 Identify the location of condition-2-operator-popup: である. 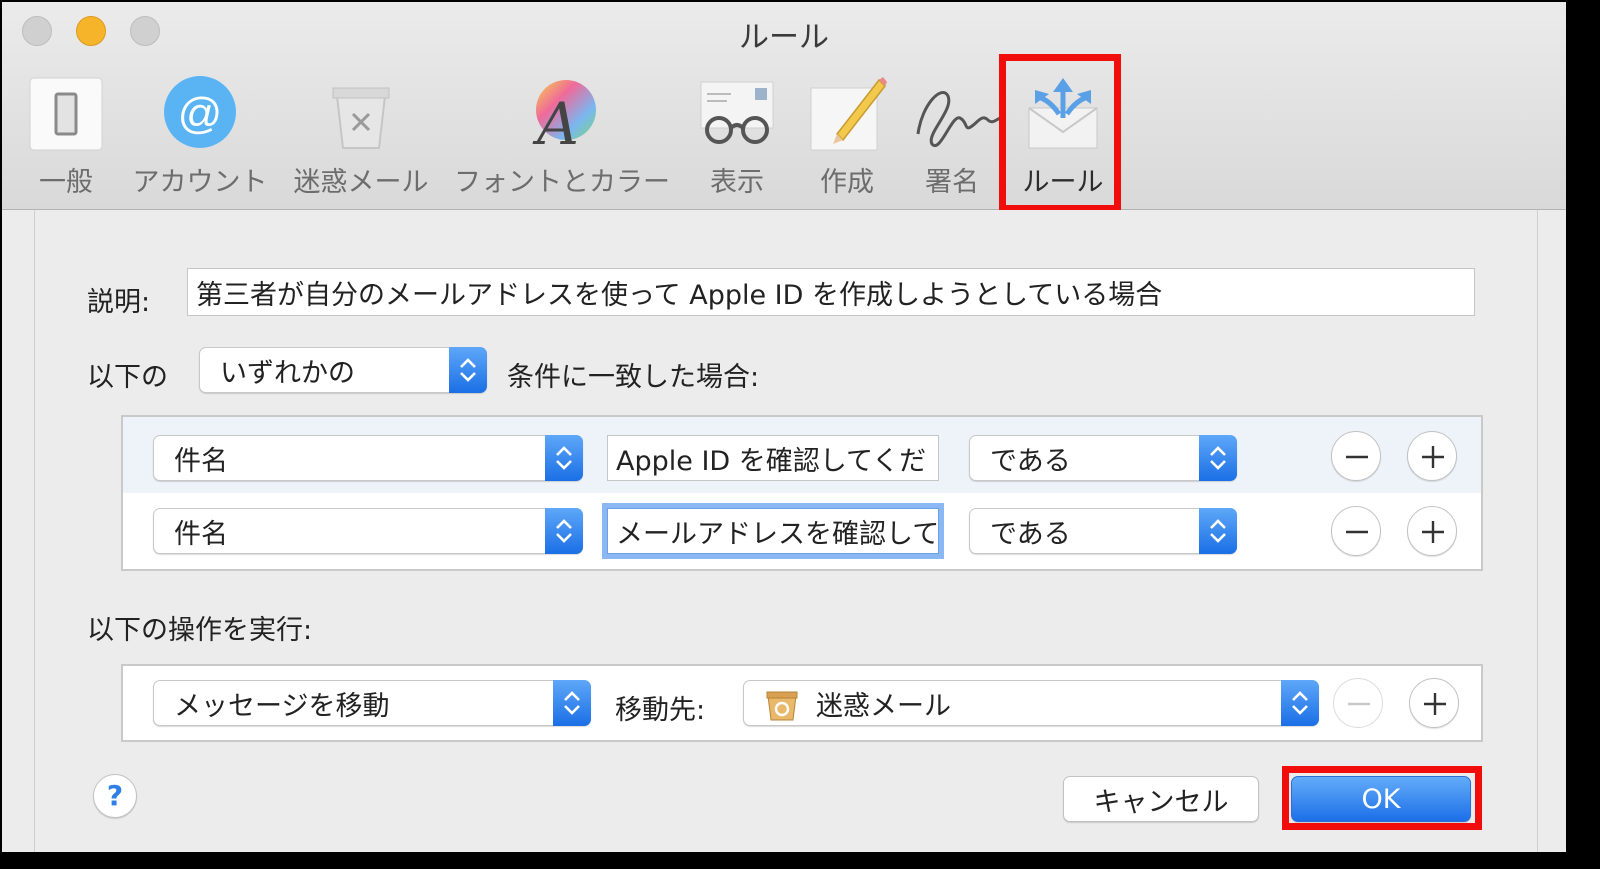
(1103, 531).